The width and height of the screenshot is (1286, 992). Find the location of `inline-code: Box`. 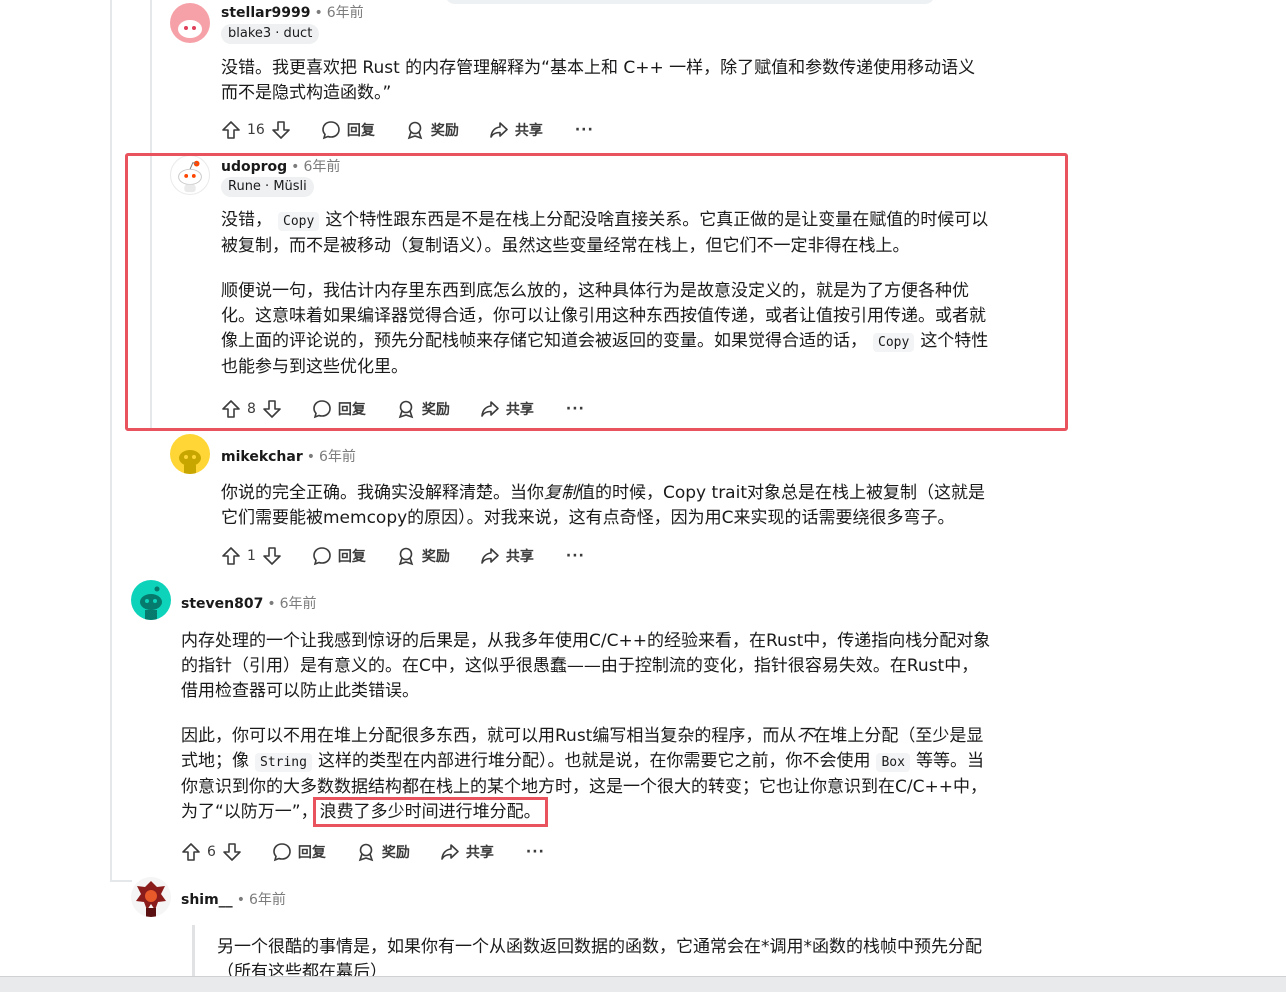

inline-code: Box is located at coordinates (893, 762).